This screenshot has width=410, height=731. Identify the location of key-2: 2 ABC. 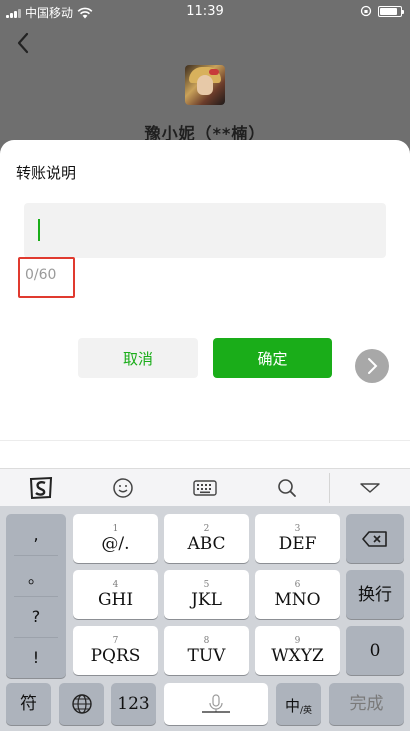
(206, 538).